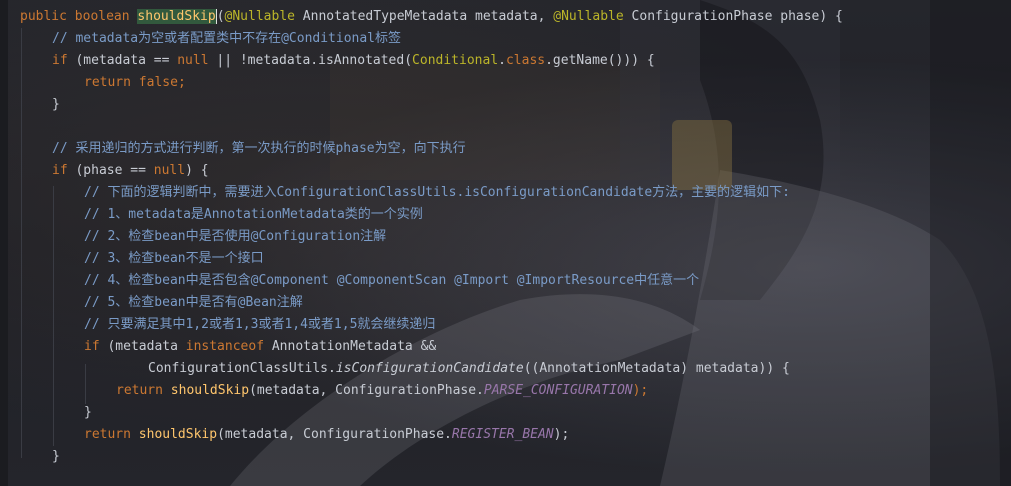 The image size is (1011, 486). I want to click on enum-constant: PARSE_CONFIGURATION, so click(558, 390).